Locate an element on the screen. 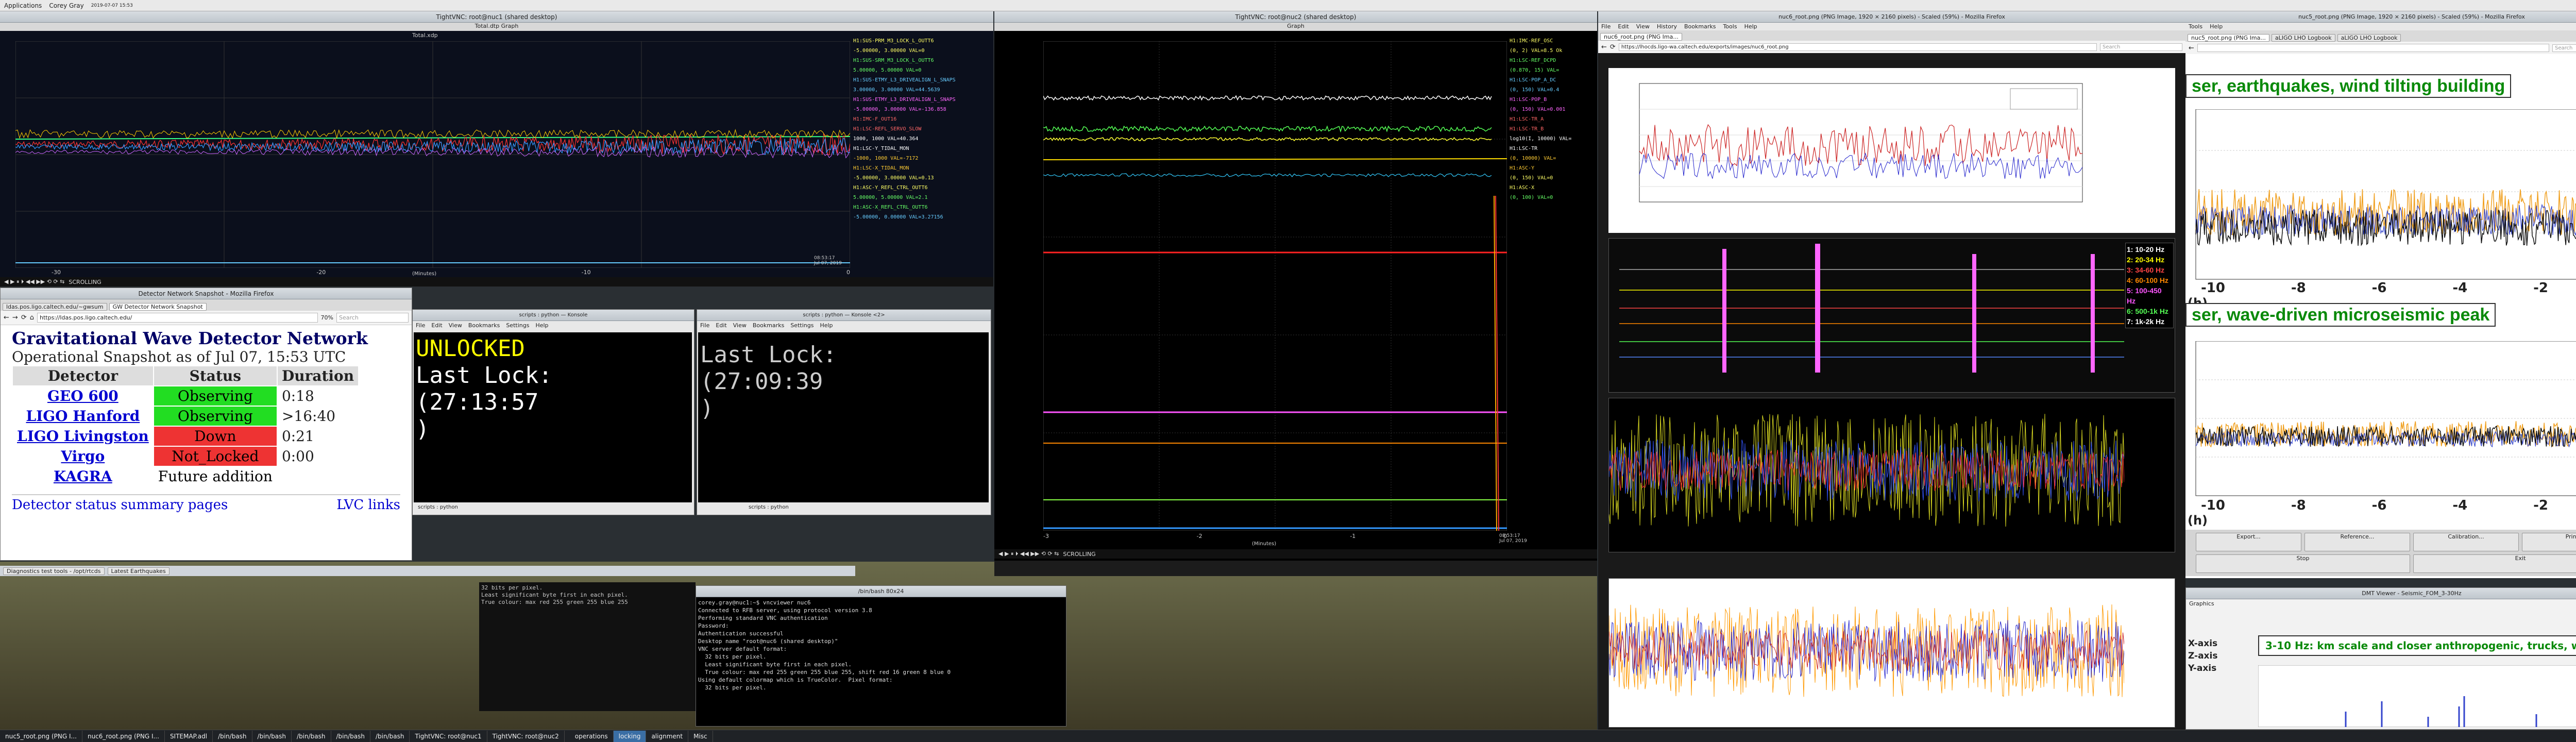 The width and height of the screenshot is (2576, 742). tab-gwsum: ldas.pos.ligo.caltech.edu/~gwsum is located at coordinates (55, 307).